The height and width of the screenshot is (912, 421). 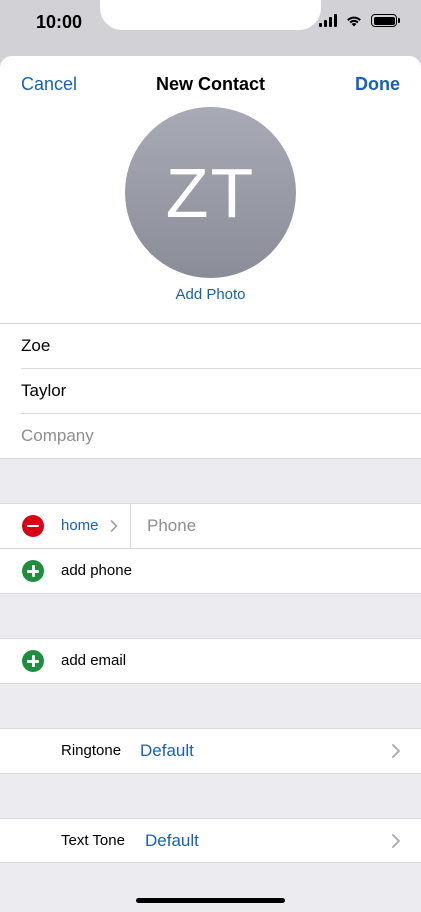 What do you see at coordinates (36, 345) in the screenshot?
I see `first-name-value: Zoe` at bounding box center [36, 345].